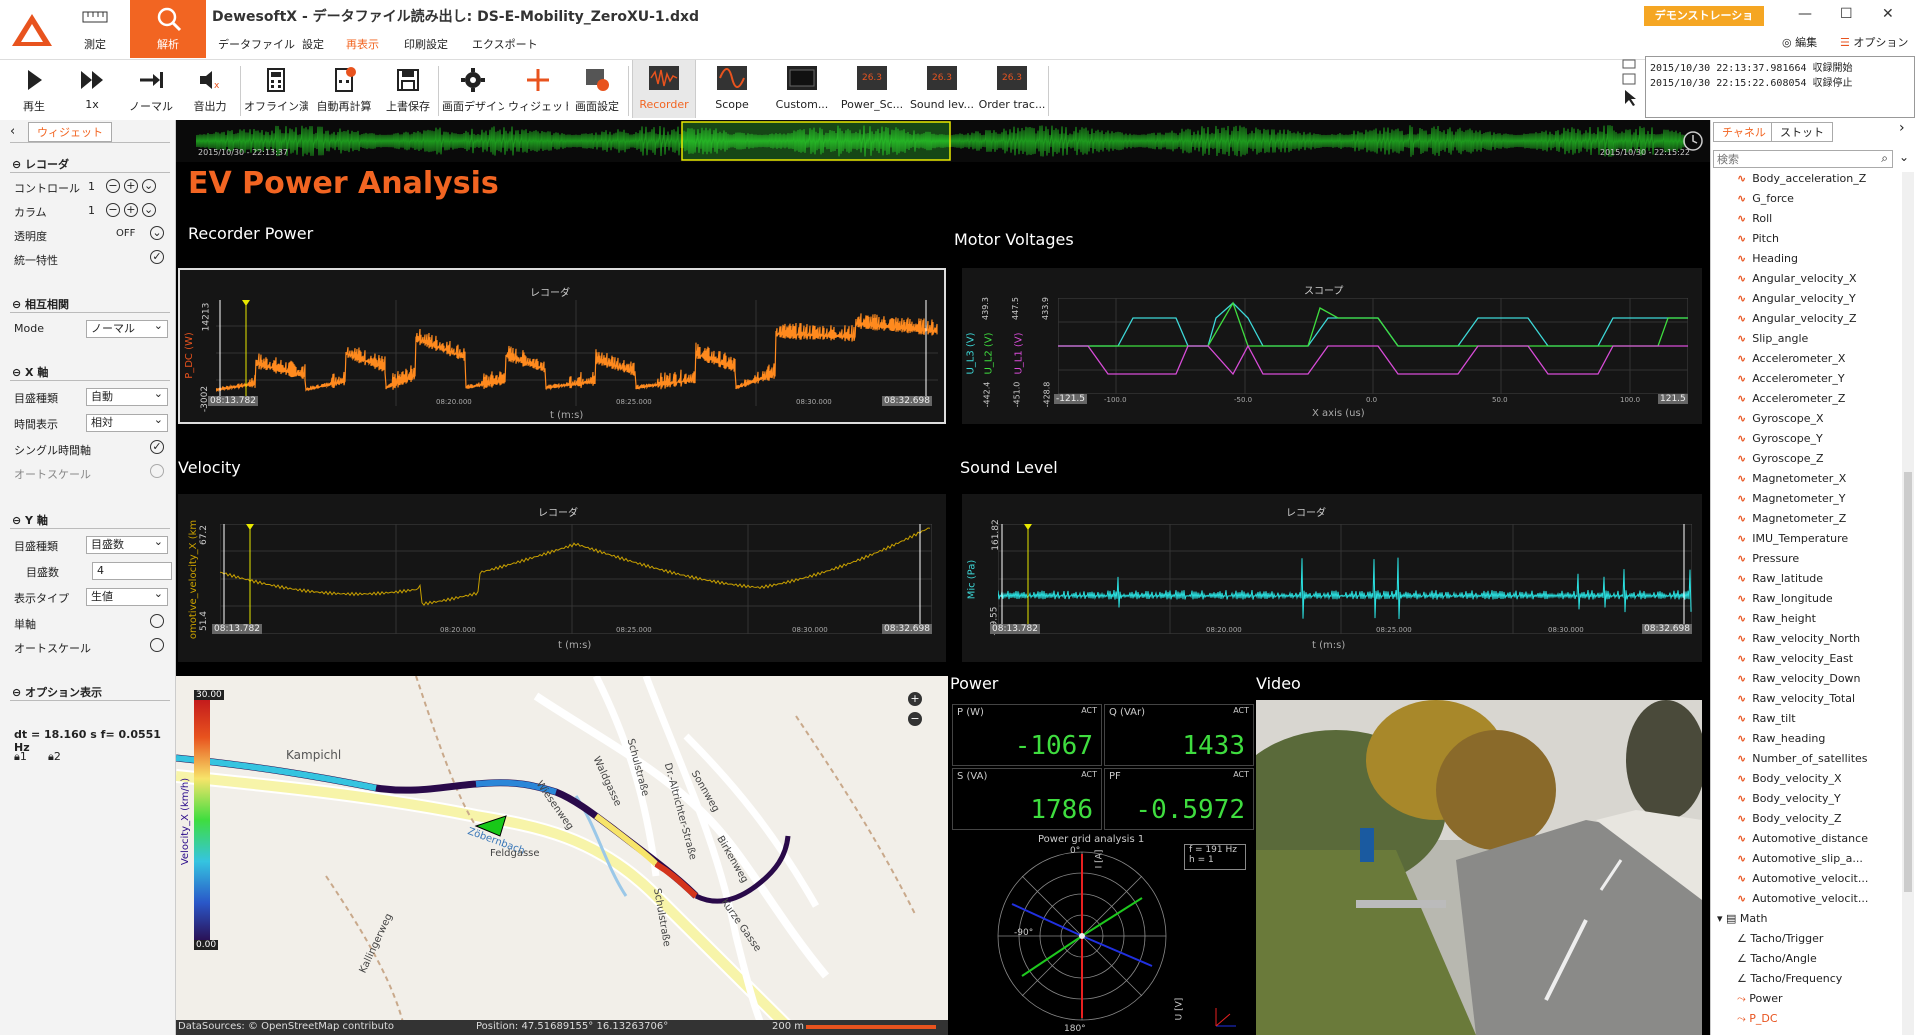 The height and width of the screenshot is (1035, 1915). I want to click on display-type-select: 生値, so click(127, 596).